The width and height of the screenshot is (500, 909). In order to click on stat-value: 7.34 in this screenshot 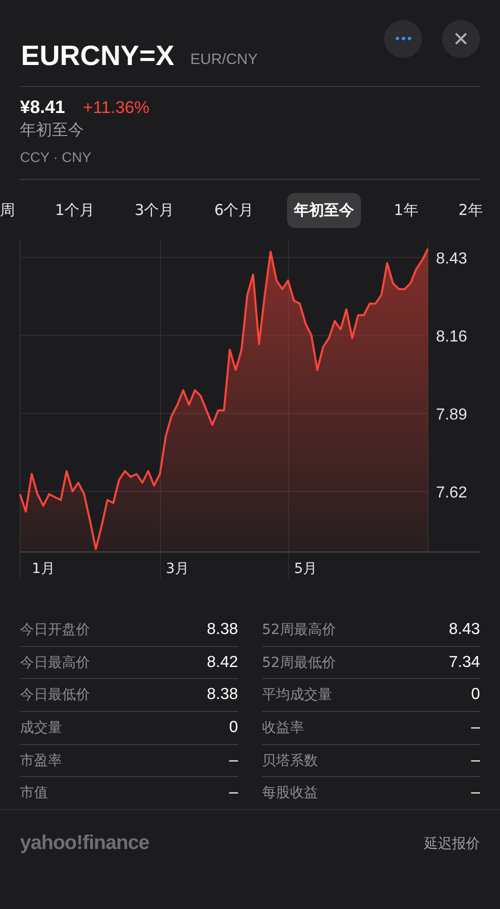, I will do `click(464, 663)`.